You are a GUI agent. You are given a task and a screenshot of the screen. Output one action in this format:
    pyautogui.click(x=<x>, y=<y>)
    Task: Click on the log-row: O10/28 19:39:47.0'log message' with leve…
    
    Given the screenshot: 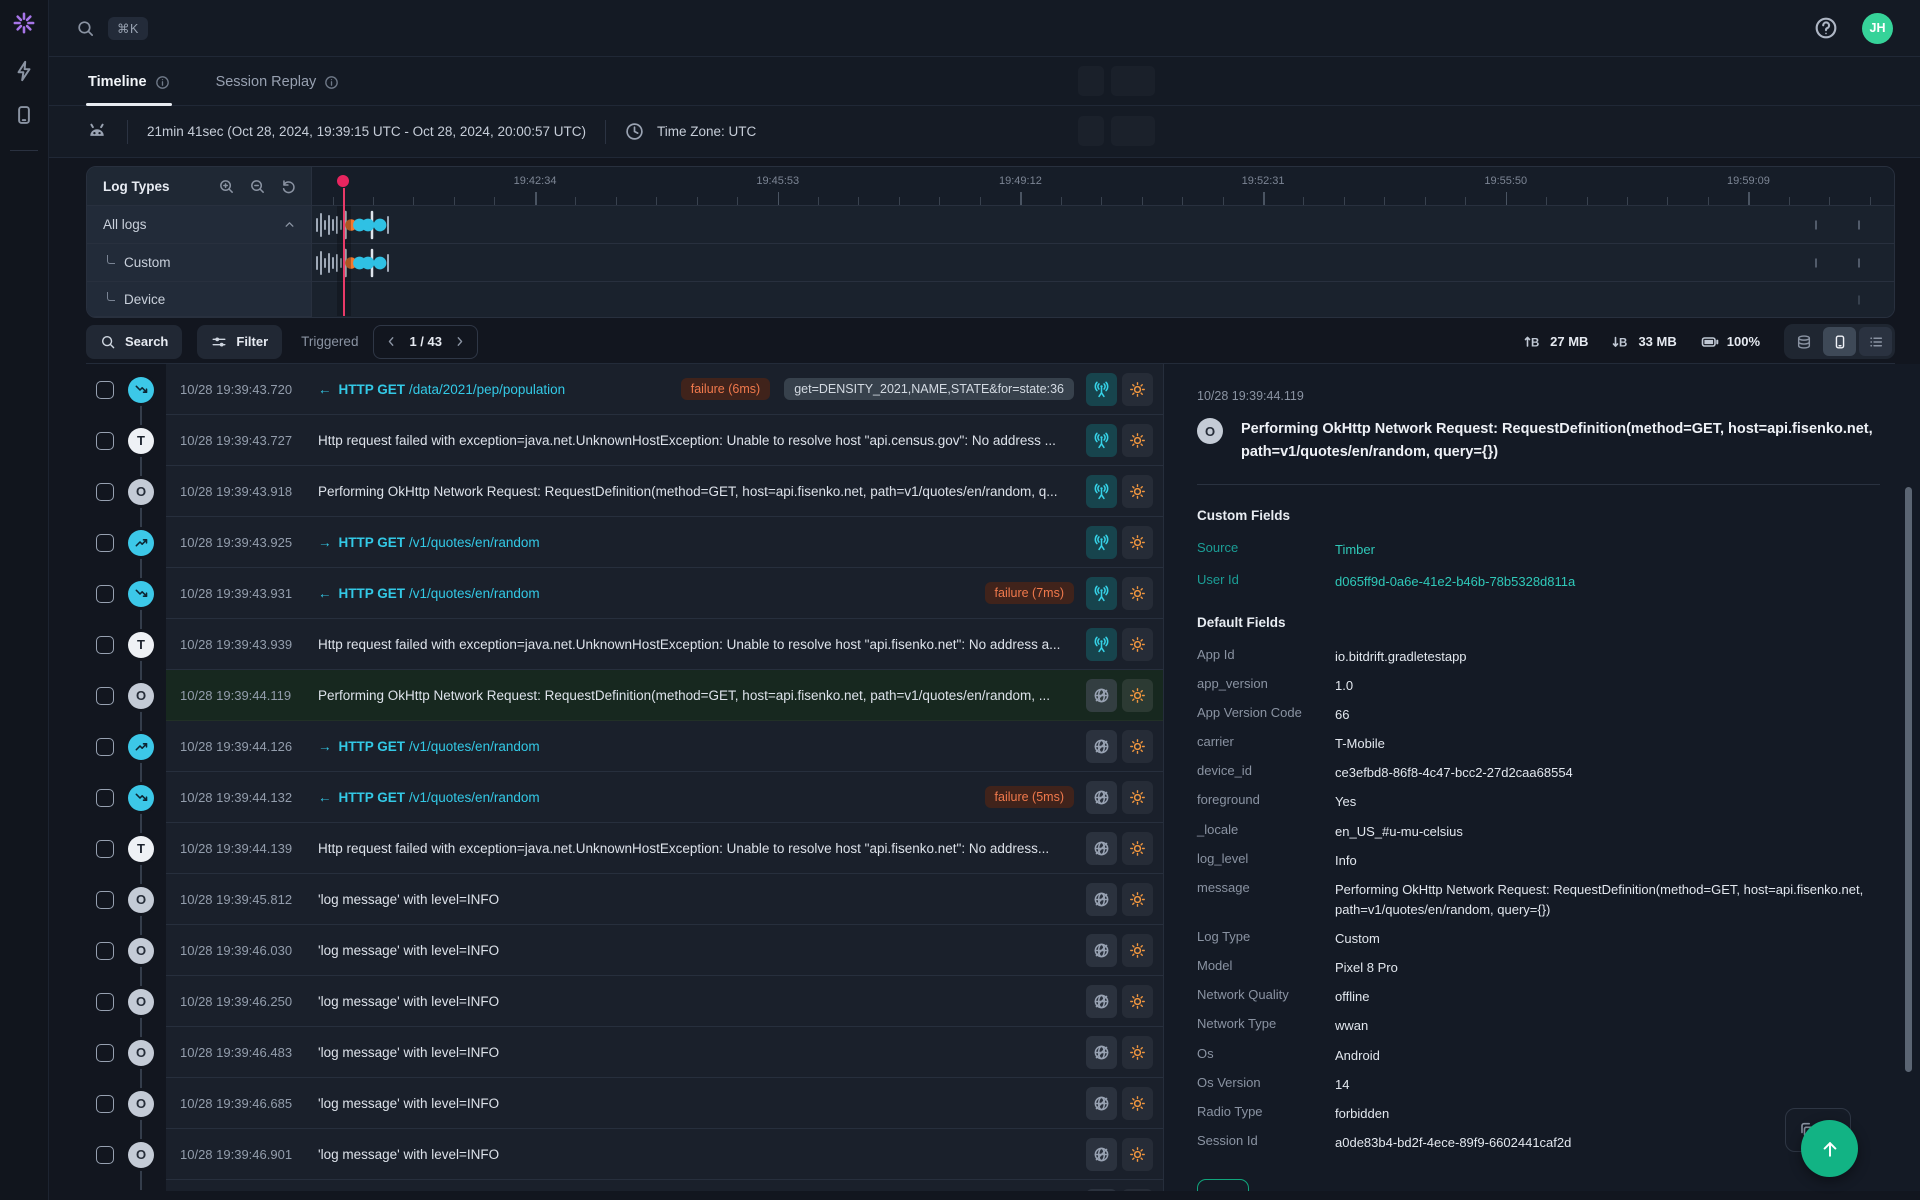 What is the action you would take?
    pyautogui.click(x=624, y=1185)
    